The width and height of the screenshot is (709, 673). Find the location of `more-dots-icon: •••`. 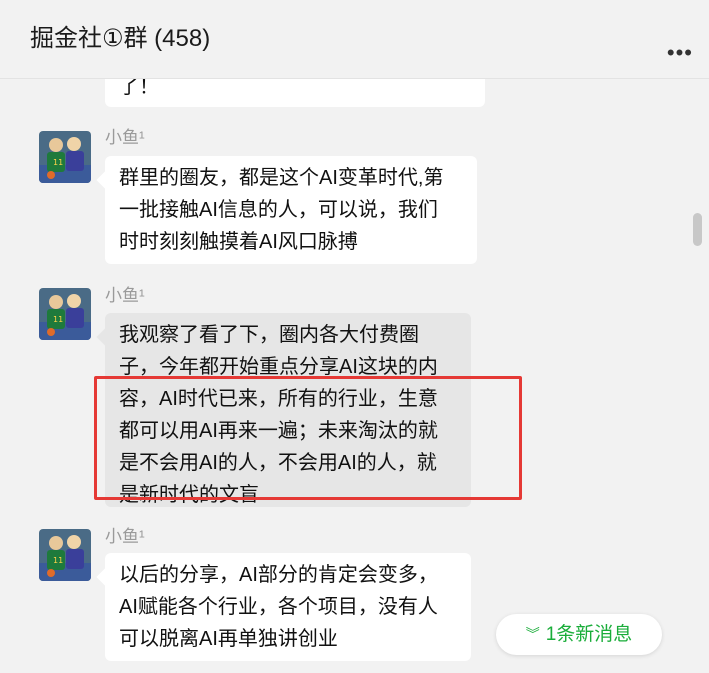

more-dots-icon: ••• is located at coordinates (680, 53).